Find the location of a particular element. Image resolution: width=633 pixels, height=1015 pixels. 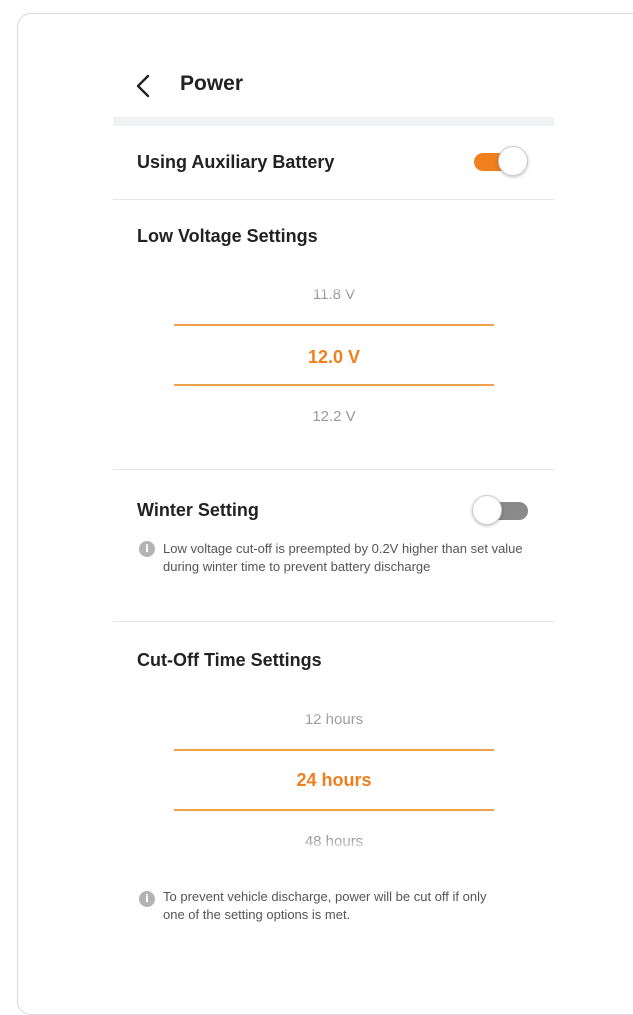

low-voltage-label: Low Voltage Settings is located at coordinates (227, 236).